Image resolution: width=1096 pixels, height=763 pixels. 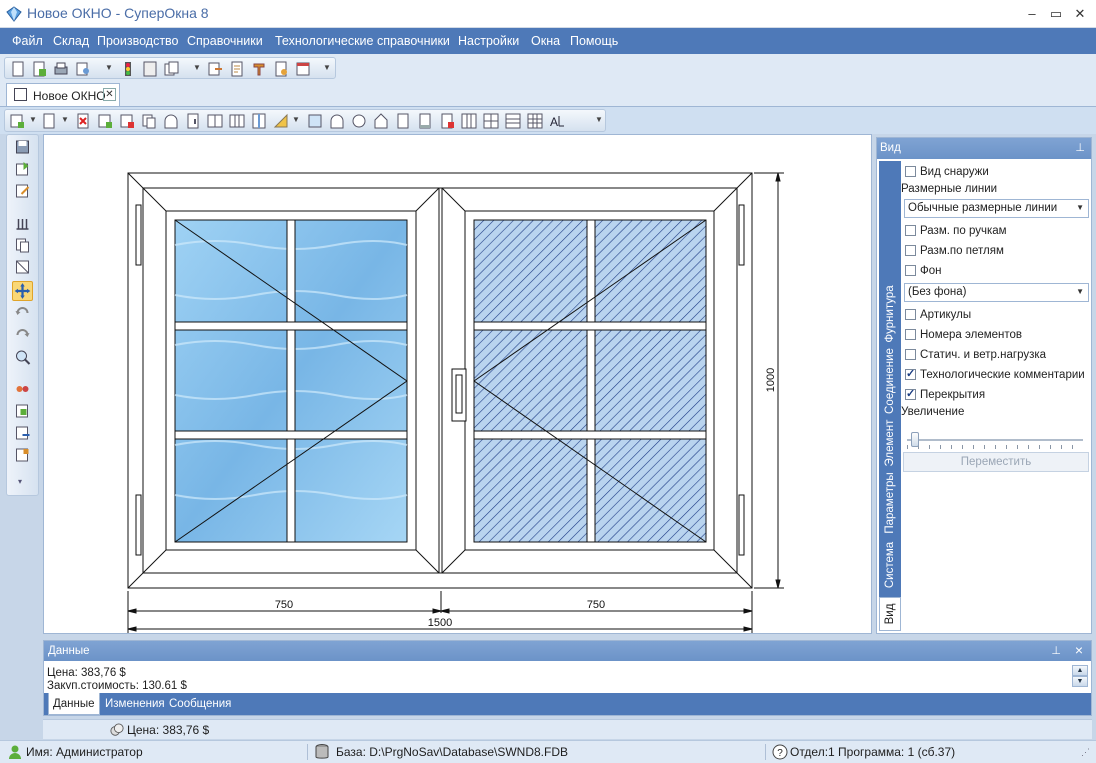 I want to click on impost-icon, so click(x=259, y=121).